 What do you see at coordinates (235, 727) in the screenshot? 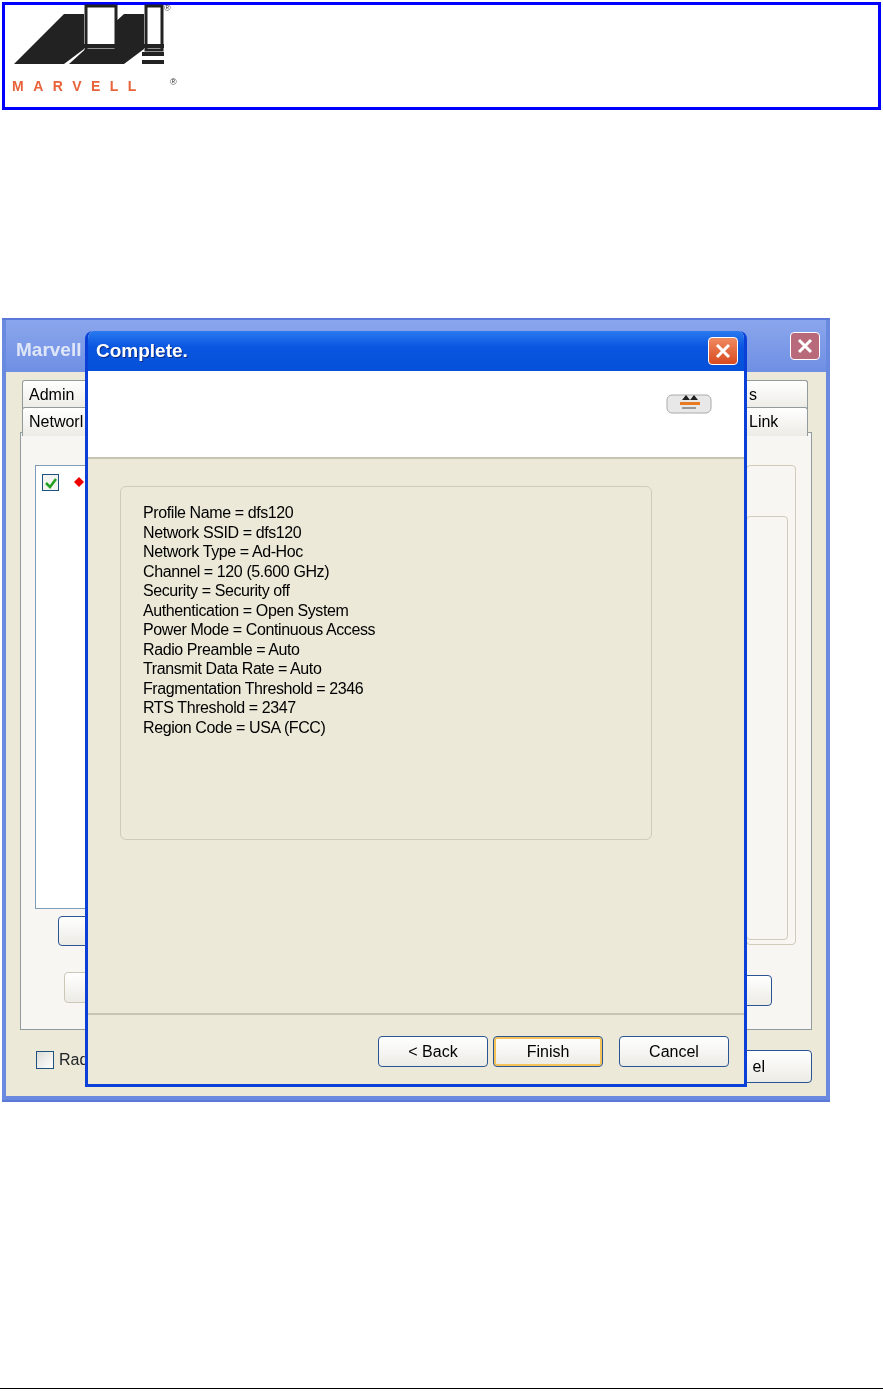
I see `summary-line: Region Code = USA (FCC)` at bounding box center [235, 727].